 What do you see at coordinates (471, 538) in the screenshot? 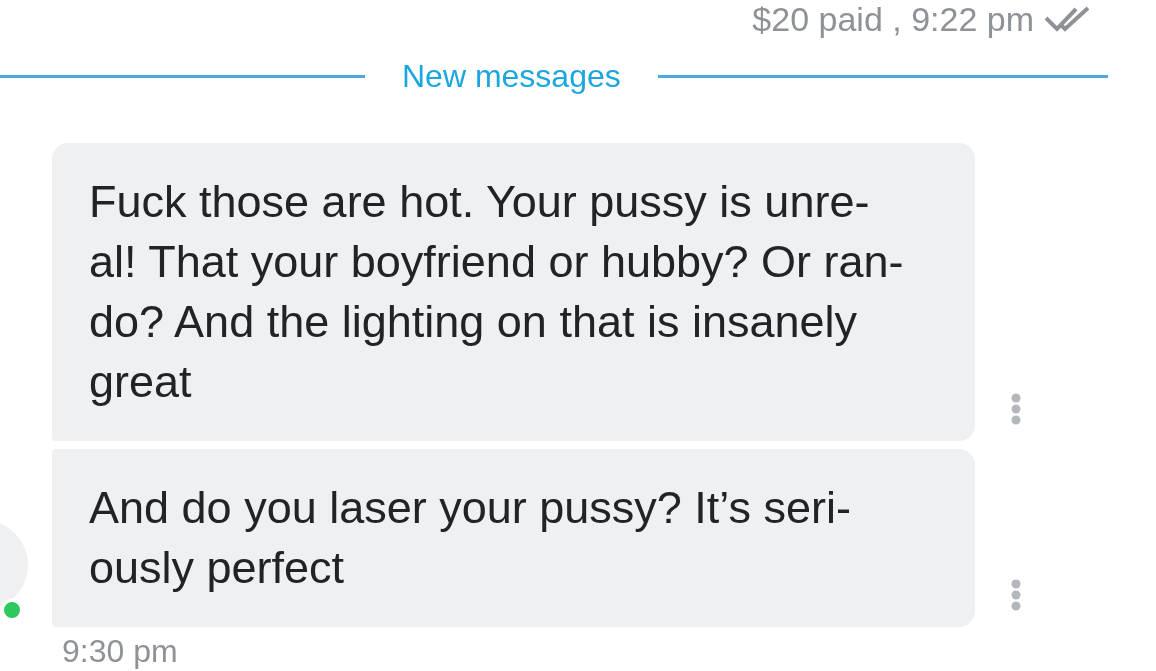
I see `message-text: And do you laser your pussy? It’s seri- ously perfect` at bounding box center [471, 538].